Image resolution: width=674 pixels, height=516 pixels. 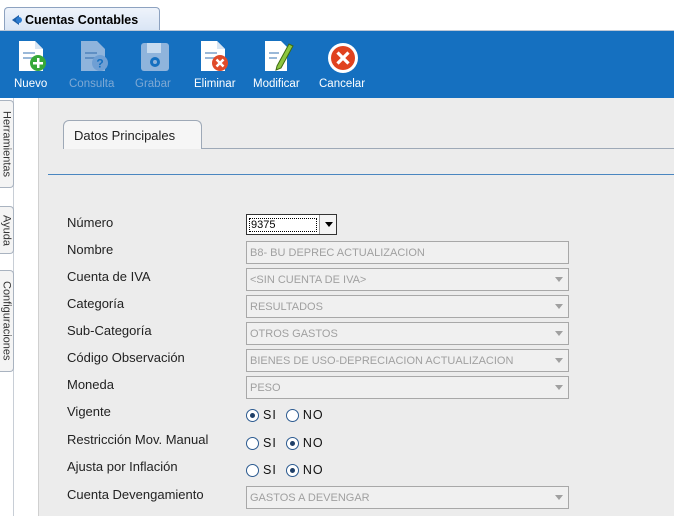 What do you see at coordinates (342, 84) in the screenshot?
I see `cancelar-label: Cancelar` at bounding box center [342, 84].